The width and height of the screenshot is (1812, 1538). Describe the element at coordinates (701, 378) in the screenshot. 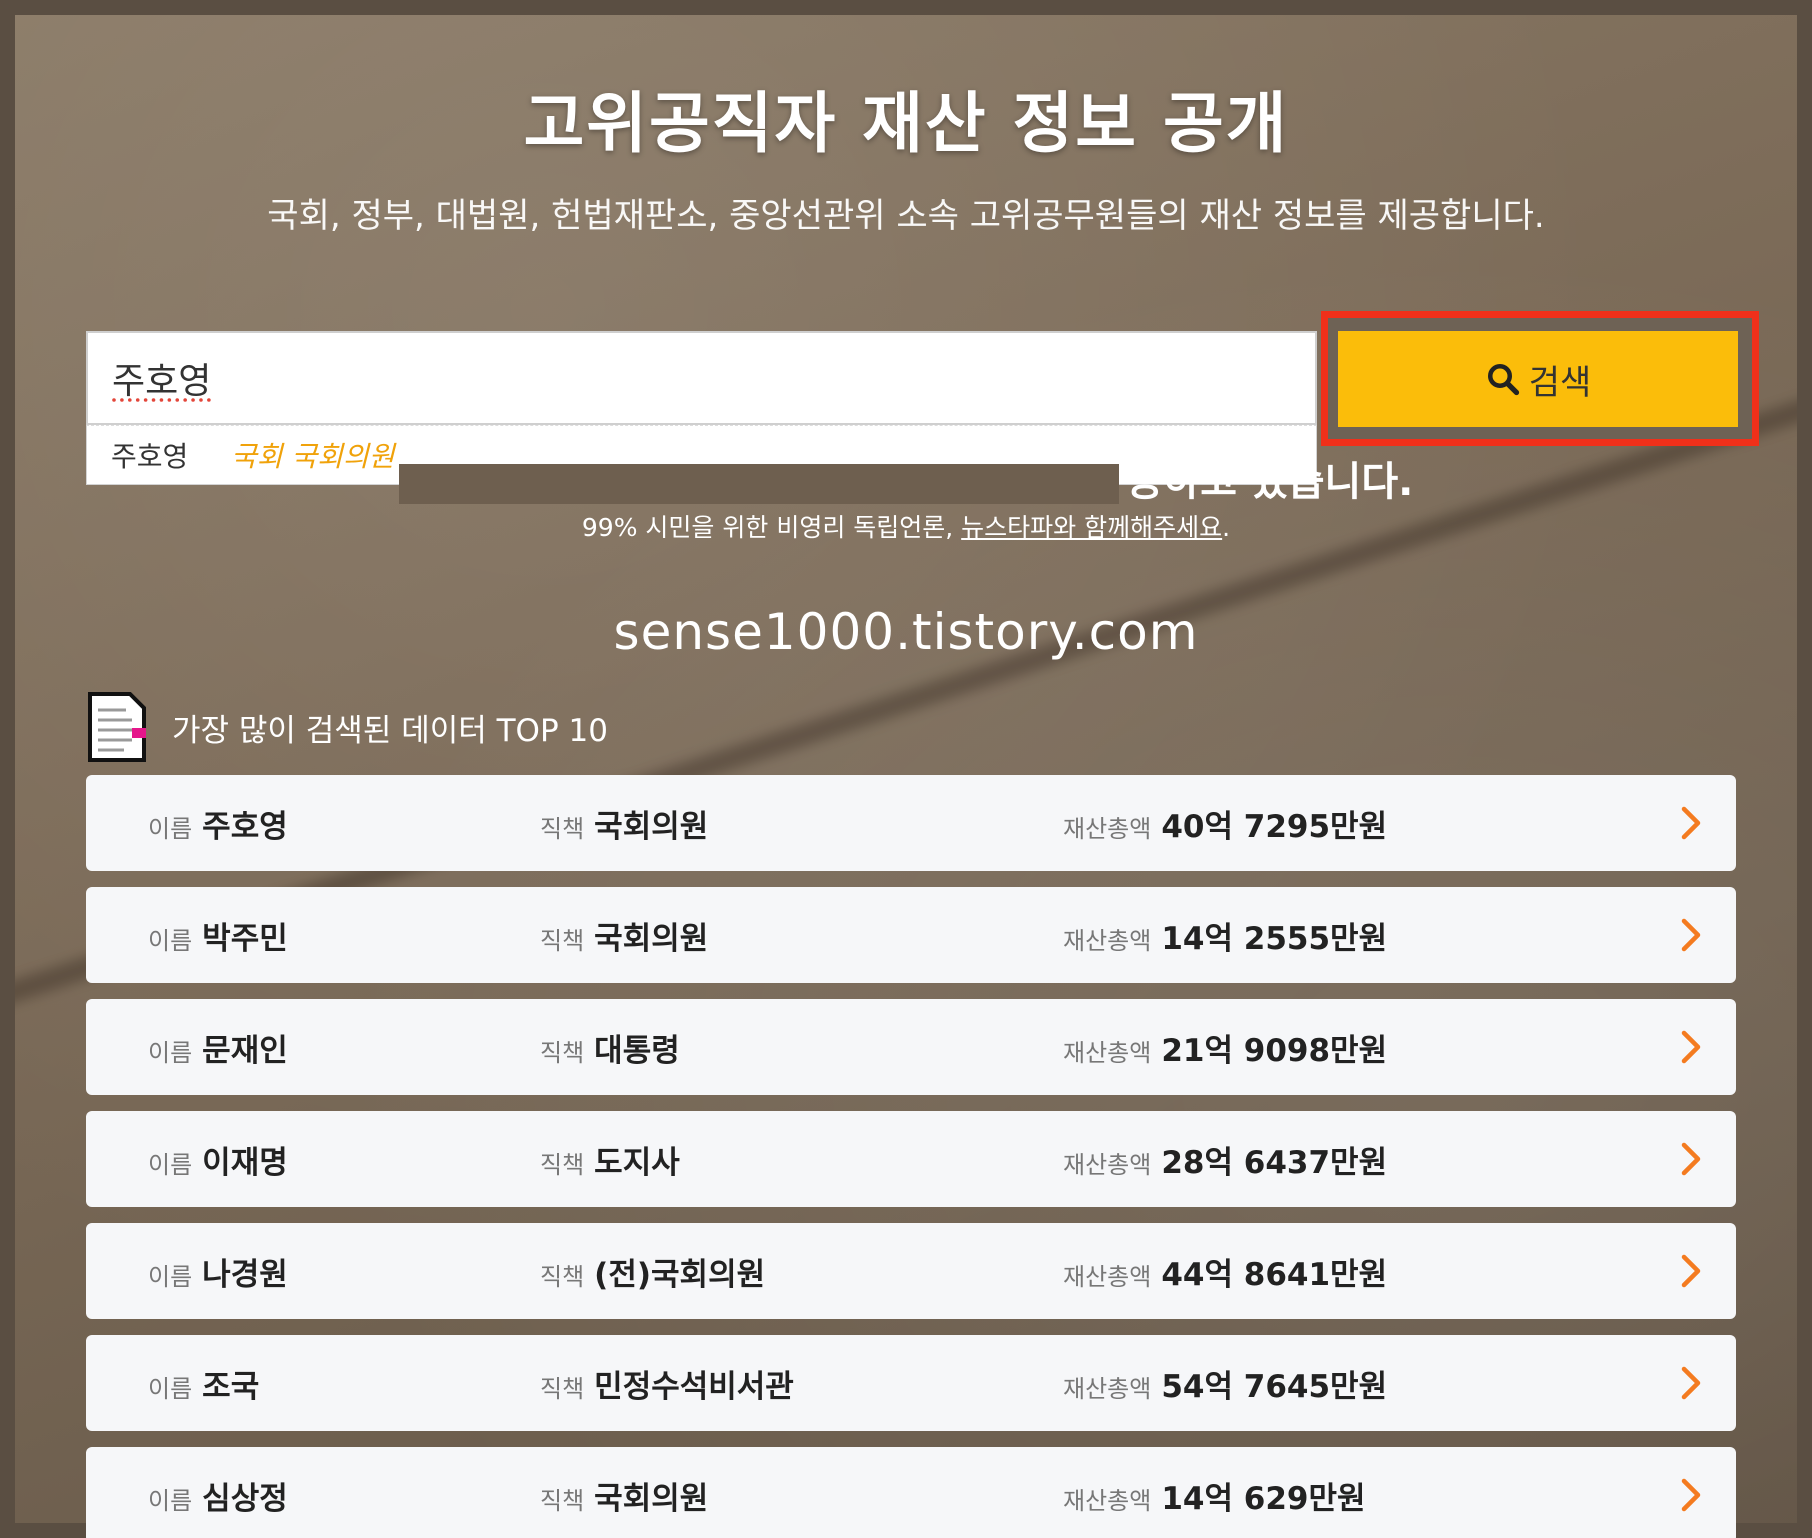

I see `search-input: 주호영` at that location.